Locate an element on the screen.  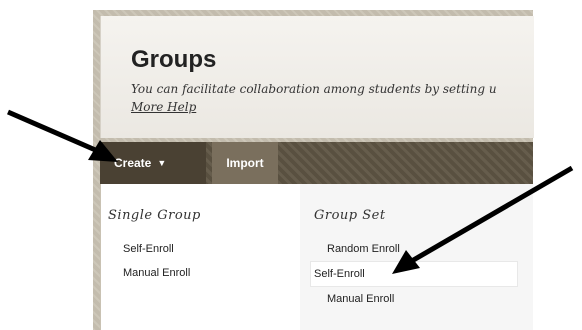
arrow-to-create-icon is located at coordinates (62, 135).